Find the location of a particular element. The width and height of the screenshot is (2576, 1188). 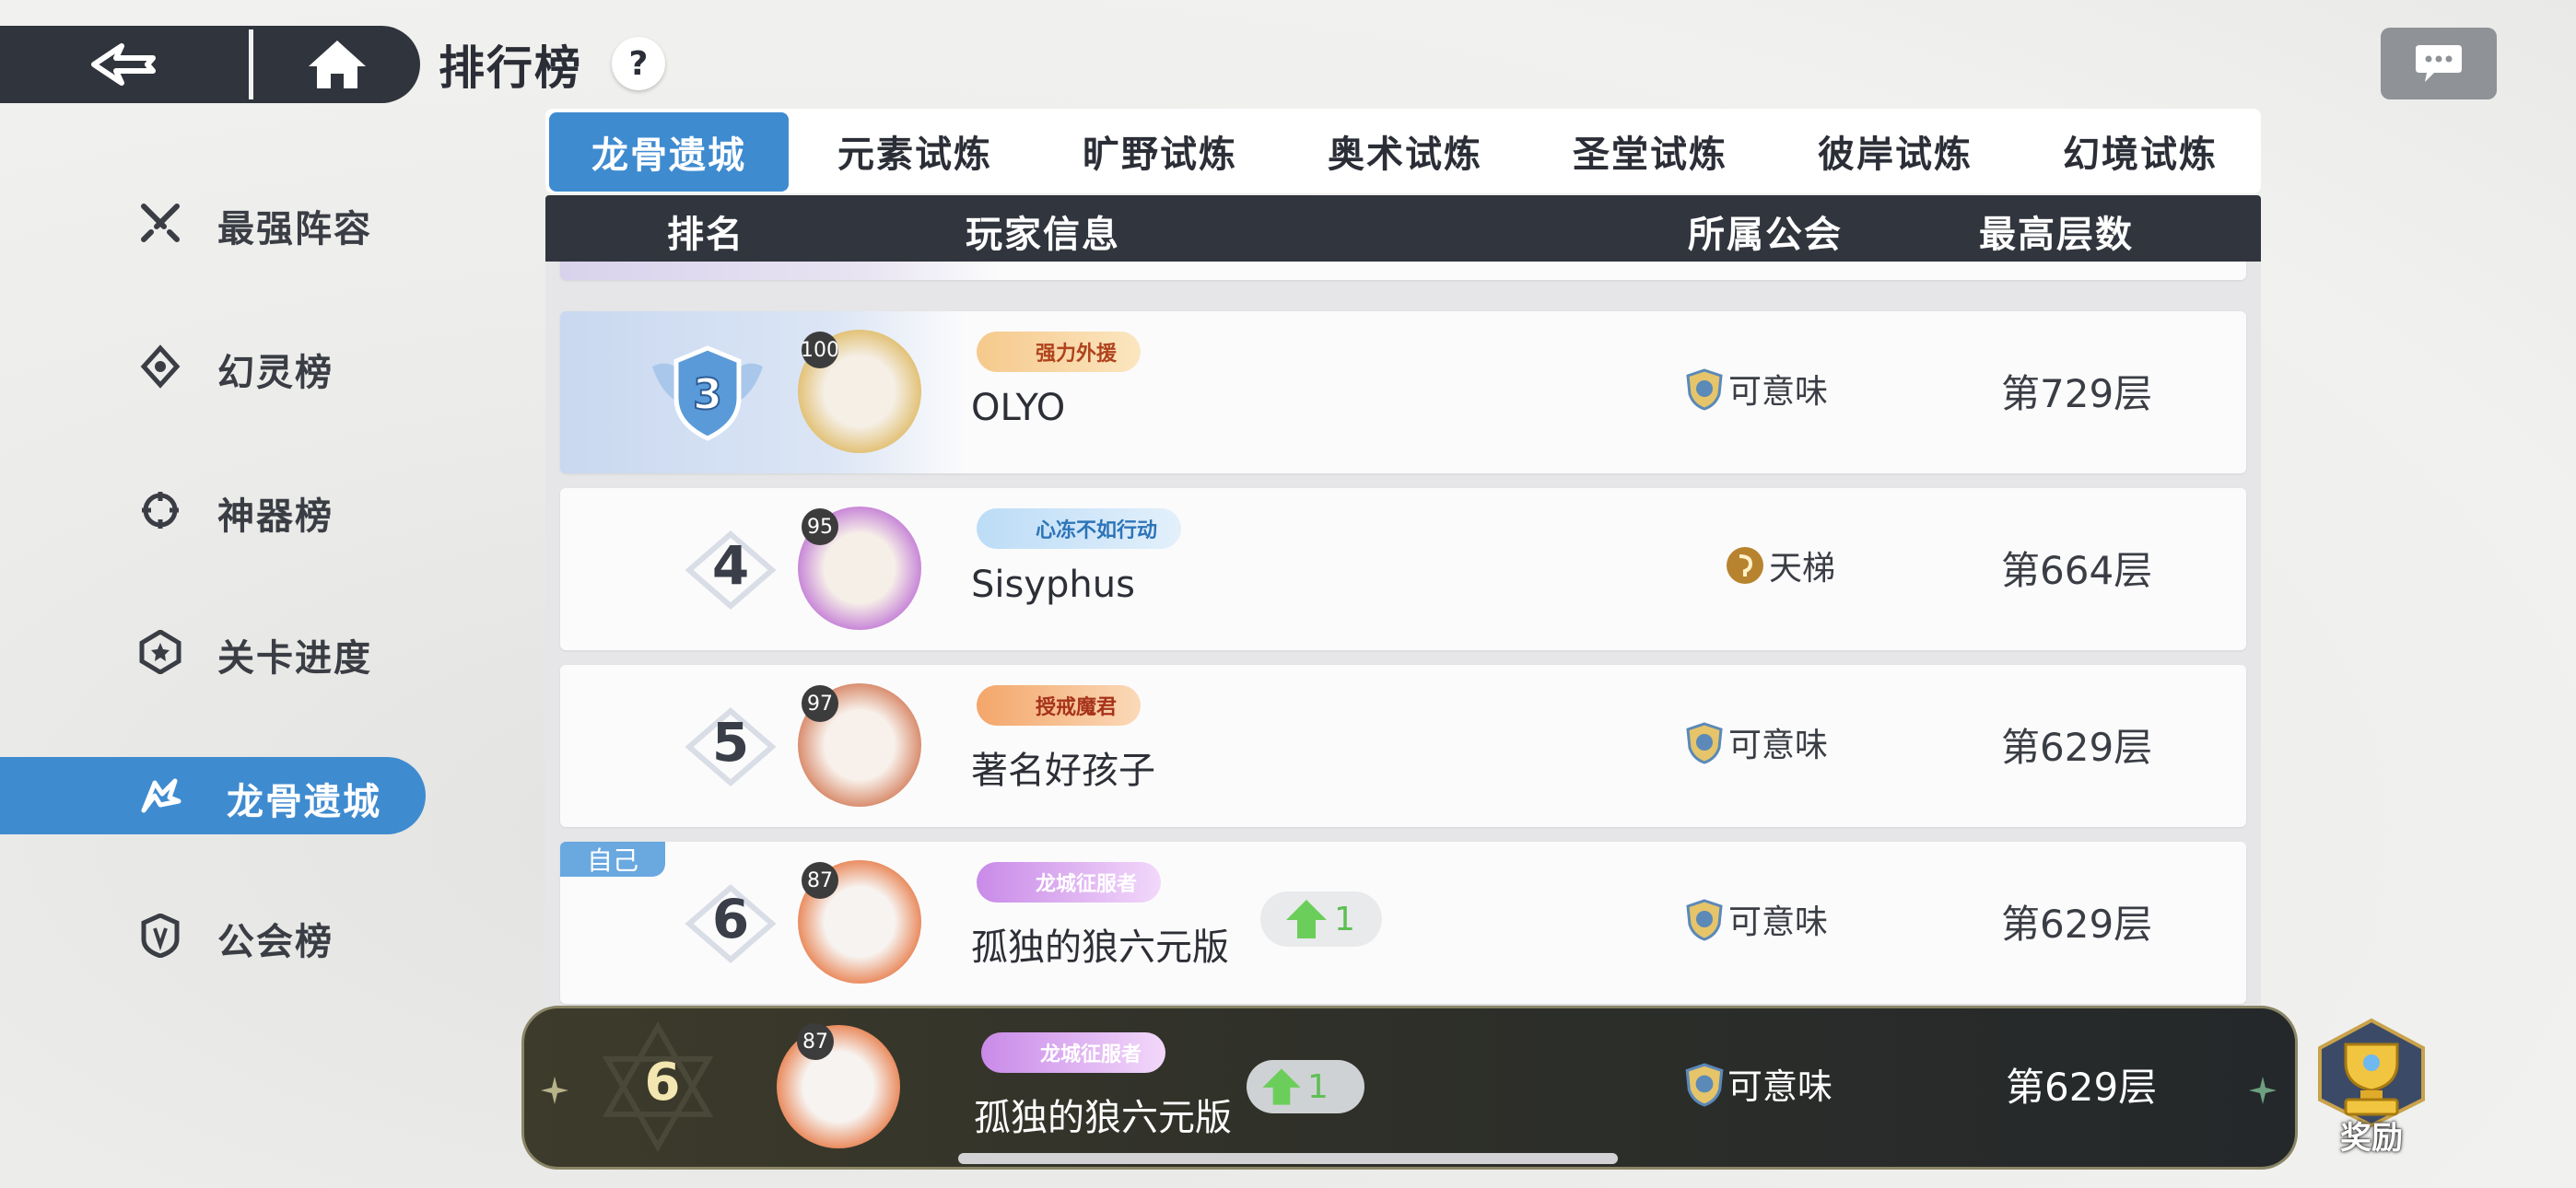

table-row: 5 97 授戒魔君 著名好孩子 可意味 第629层 is located at coordinates (1403, 746).